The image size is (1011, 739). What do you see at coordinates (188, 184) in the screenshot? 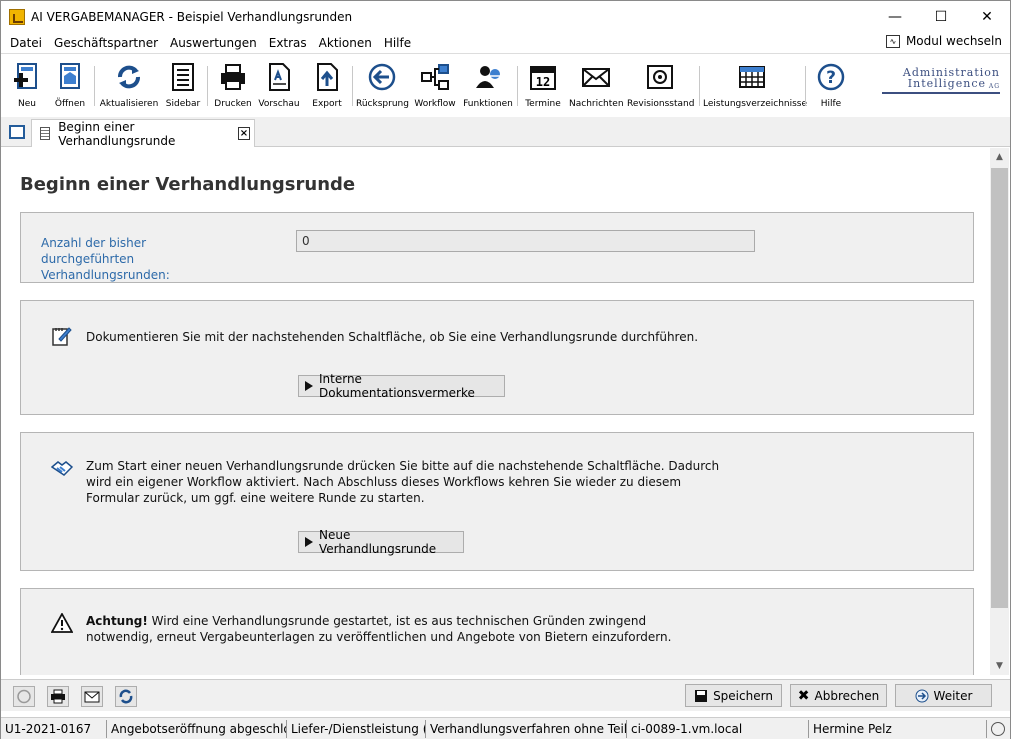
I see `page-title: Beginn einer Verhandlungsrunde` at bounding box center [188, 184].